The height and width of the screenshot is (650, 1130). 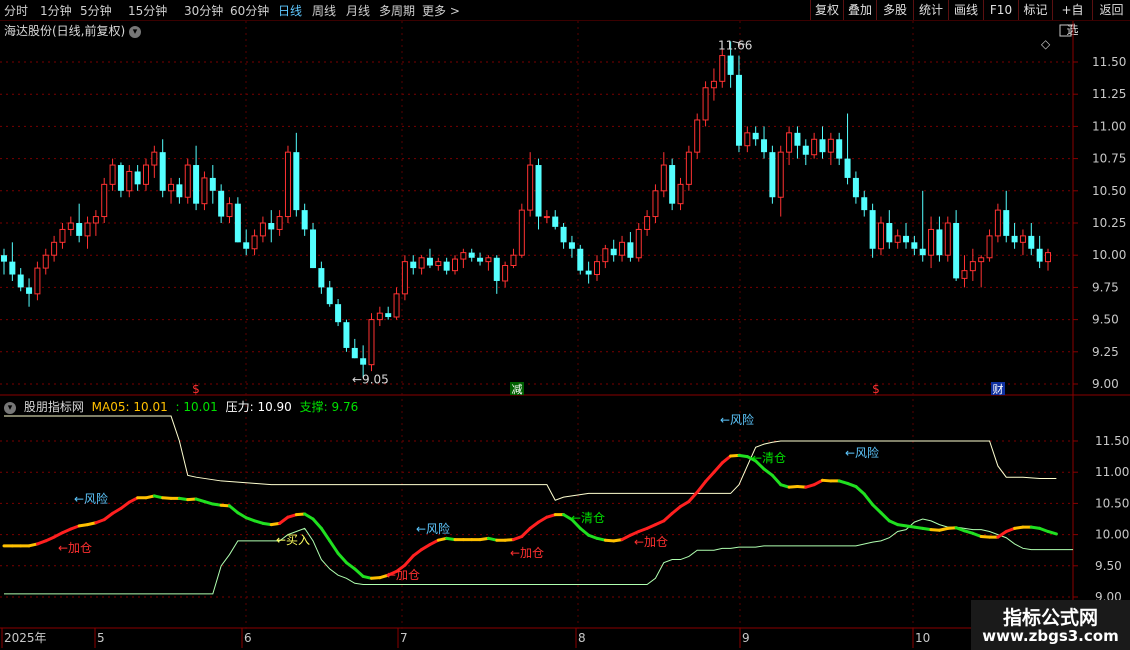 I want to click on toolbar-button-1: 叠加, so click(x=859, y=10).